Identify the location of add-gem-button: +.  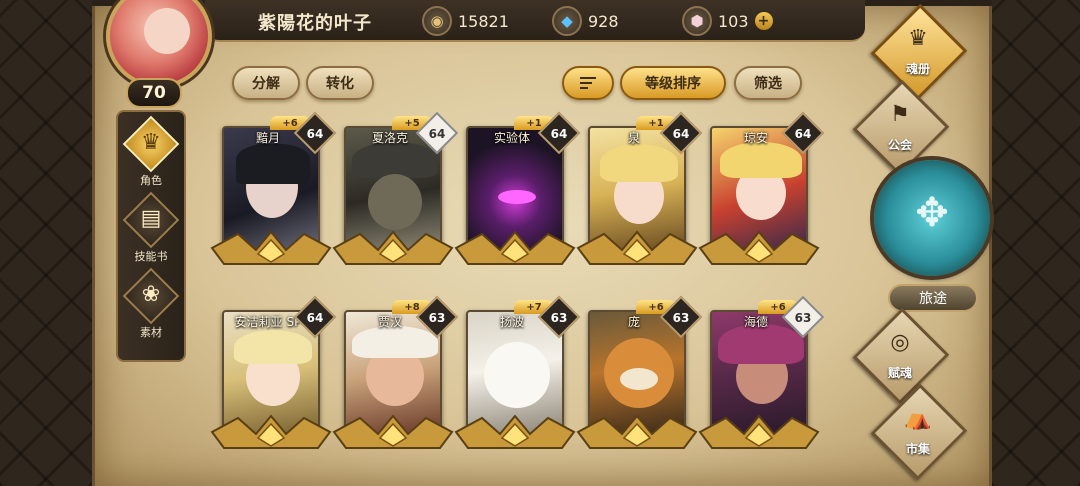
(763, 21).